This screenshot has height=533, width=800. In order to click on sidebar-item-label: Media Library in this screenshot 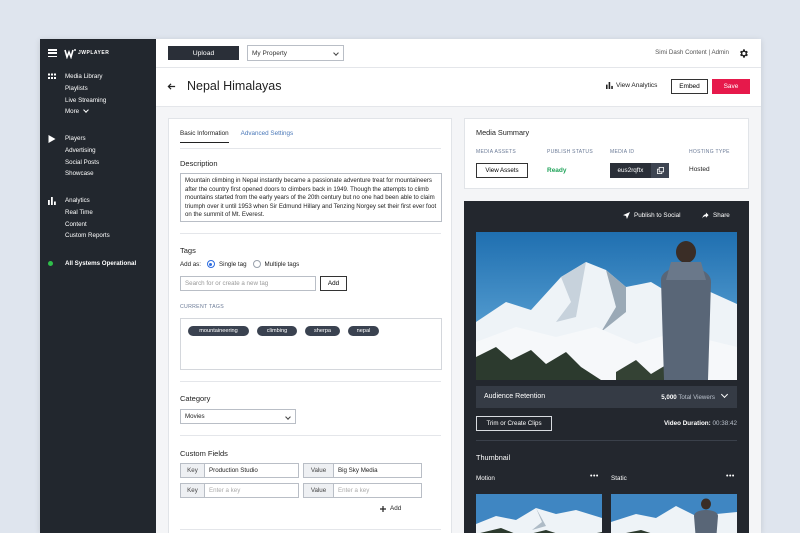, I will do `click(84, 77)`.